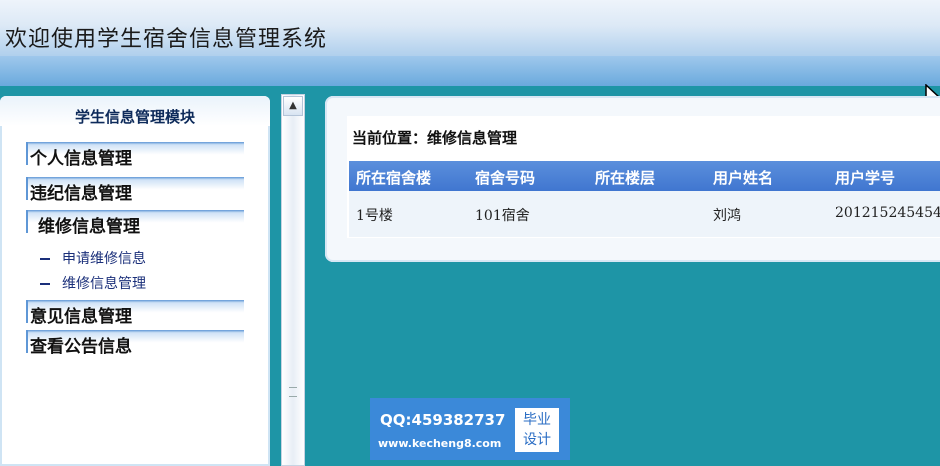 The width and height of the screenshot is (940, 466). I want to click on watermark-badge: 毕业 设计, so click(537, 430).